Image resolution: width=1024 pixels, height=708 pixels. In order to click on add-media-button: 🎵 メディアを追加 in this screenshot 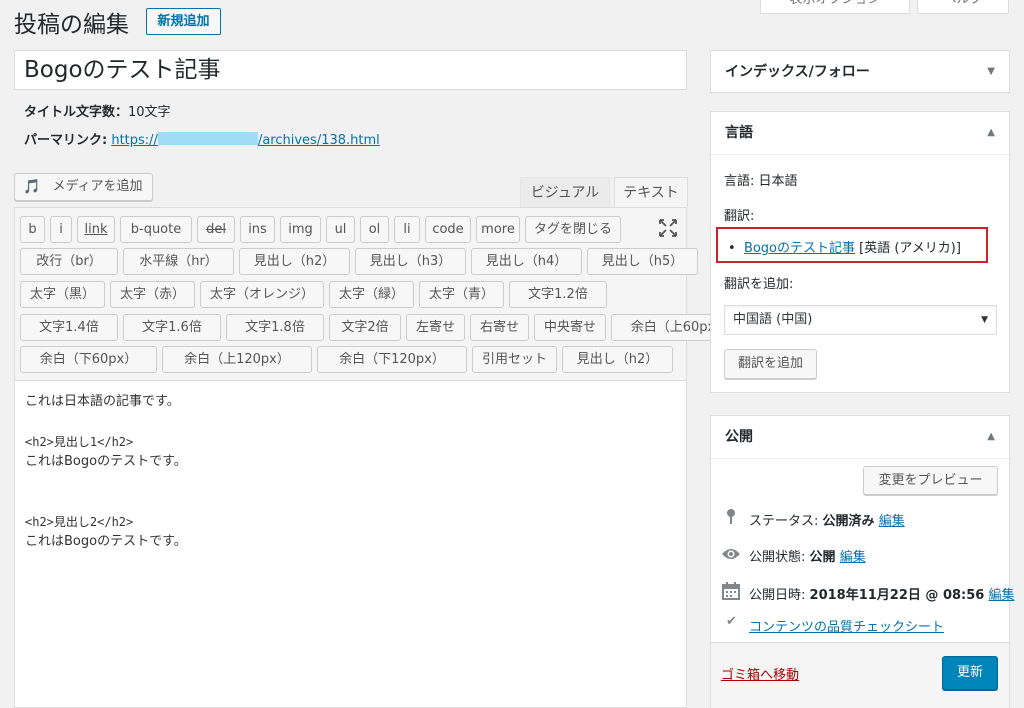, I will do `click(83, 187)`.